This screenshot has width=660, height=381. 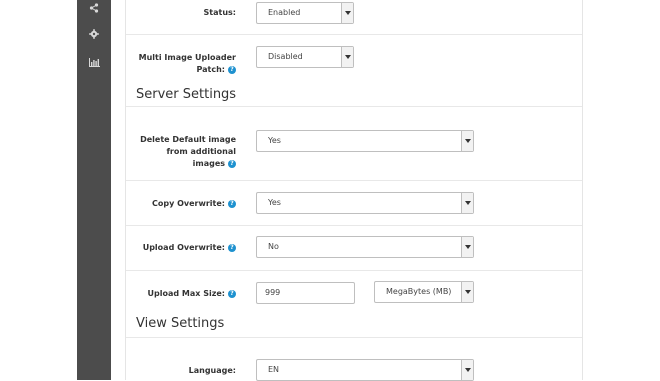 What do you see at coordinates (94, 62) in the screenshot?
I see `bar-chart-icon` at bounding box center [94, 62].